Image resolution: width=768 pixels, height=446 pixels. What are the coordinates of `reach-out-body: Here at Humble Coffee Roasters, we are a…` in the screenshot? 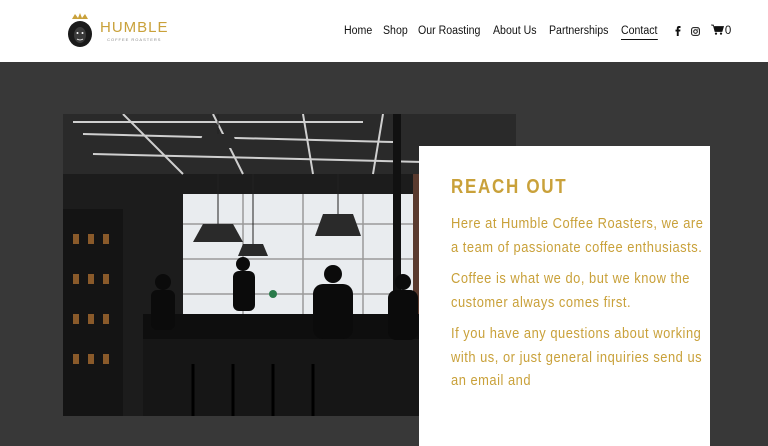 It's located at (581, 306).